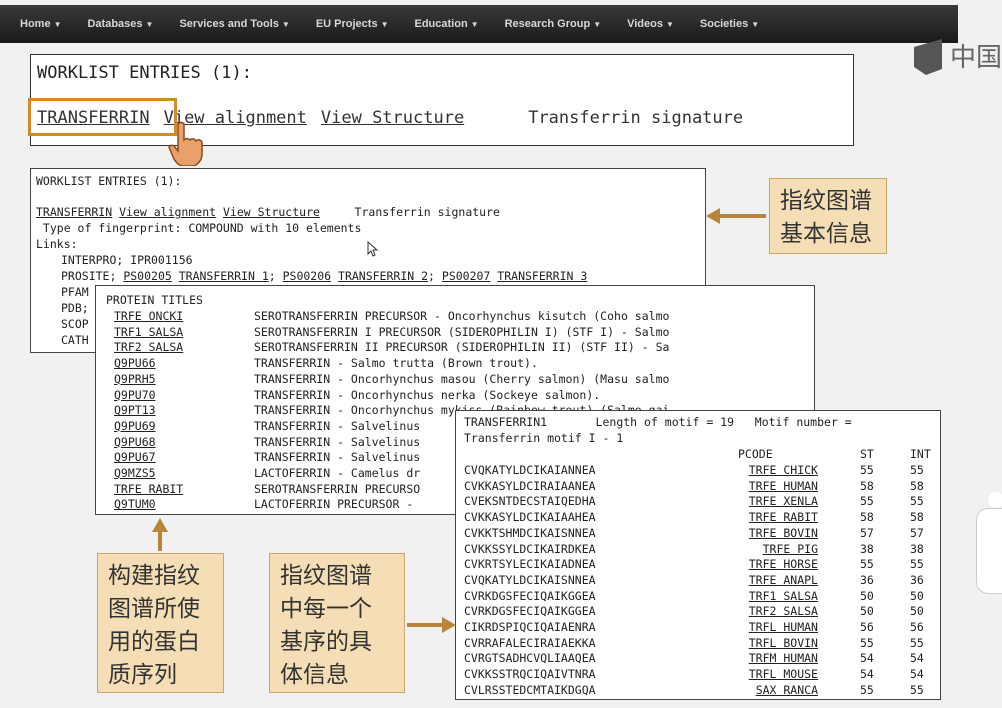  Describe the element at coordinates (917, 627) in the screenshot. I see `int-value: 56` at that location.